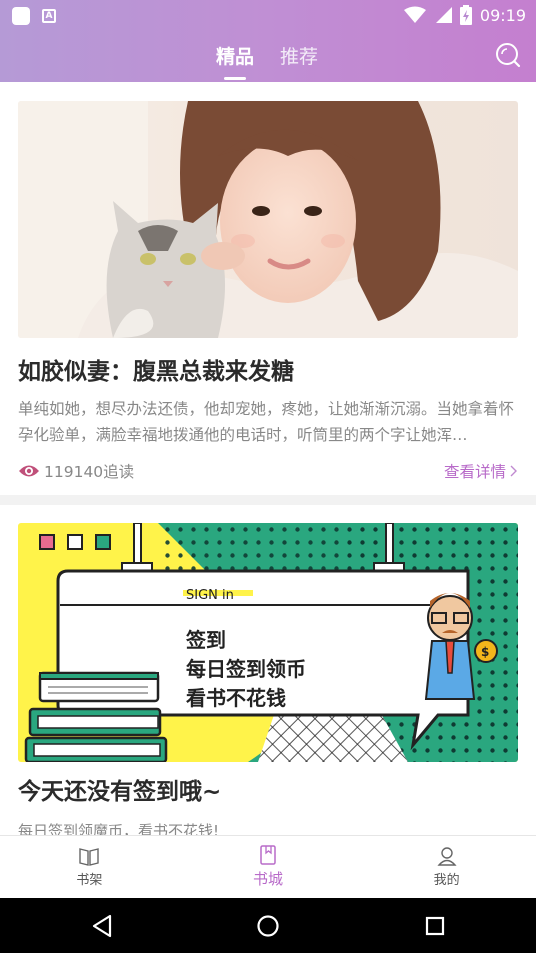 The image size is (536, 953). I want to click on tab-recommend: 推荐, so click(299, 55).